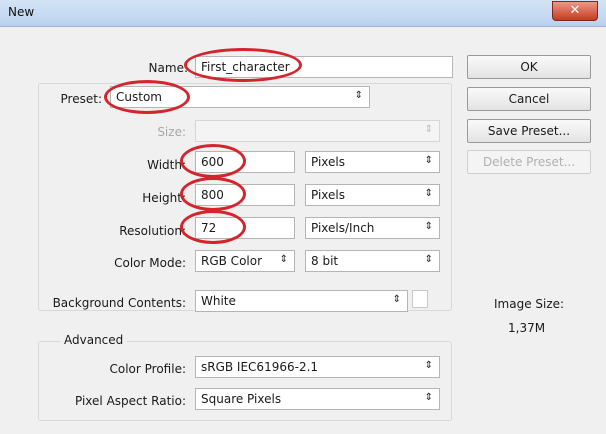 This screenshot has width=606, height=434. What do you see at coordinates (245, 162) in the screenshot?
I see `width-field: 600` at bounding box center [245, 162].